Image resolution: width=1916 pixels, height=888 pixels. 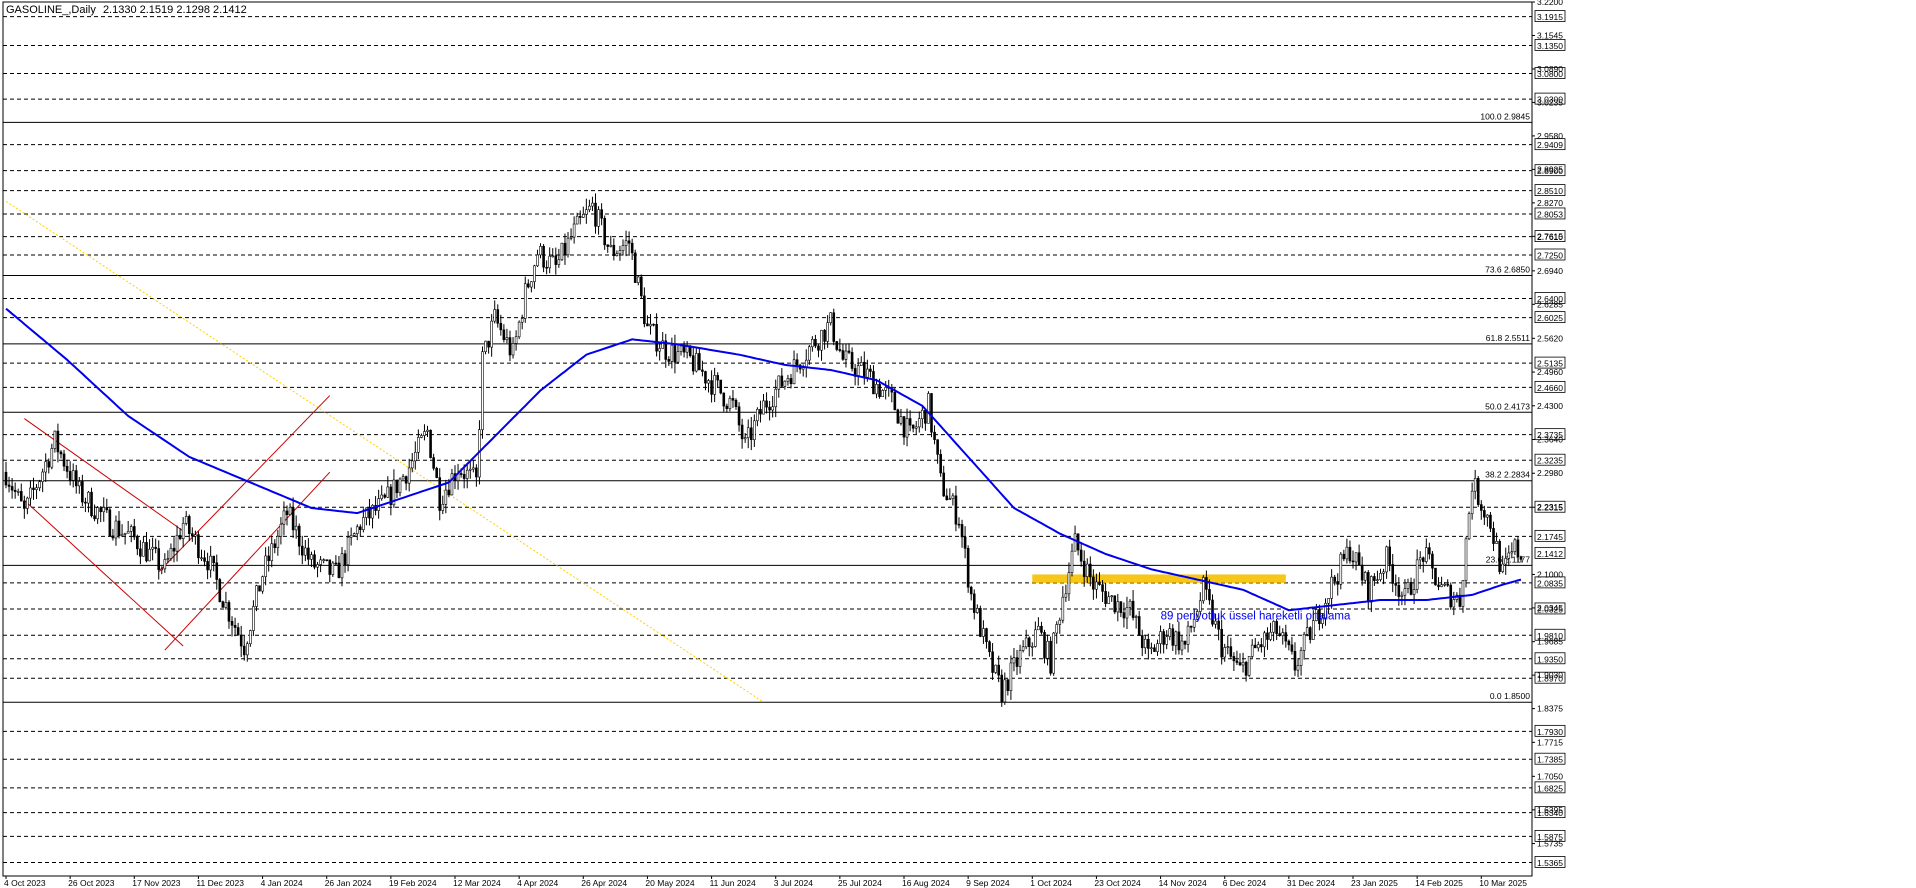 I want to click on y-tick-label: 2.6285, so click(x=1550, y=304).